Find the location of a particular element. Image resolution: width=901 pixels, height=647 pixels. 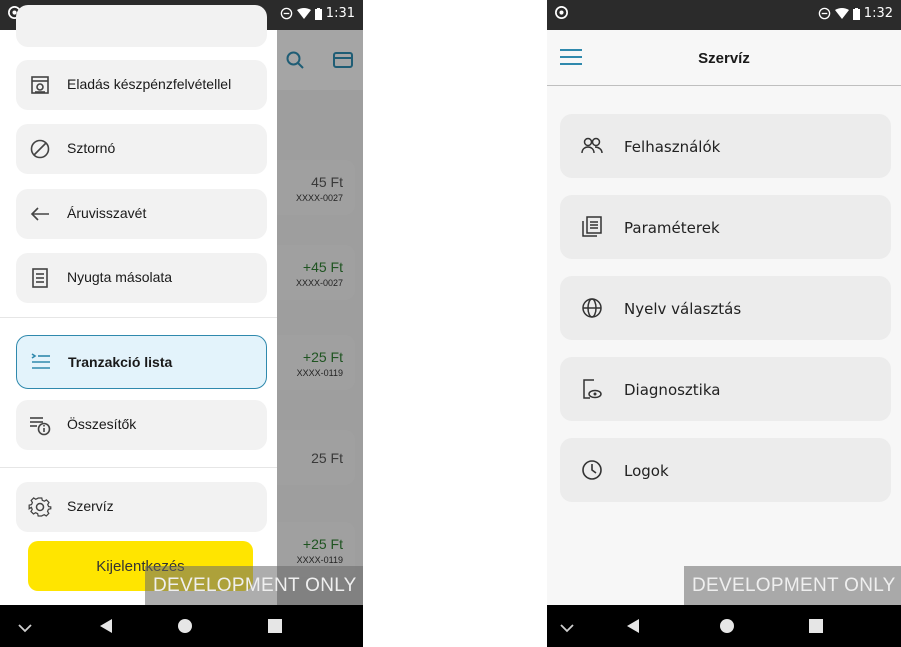

menu-item-users: Felhasználók is located at coordinates (725, 146).